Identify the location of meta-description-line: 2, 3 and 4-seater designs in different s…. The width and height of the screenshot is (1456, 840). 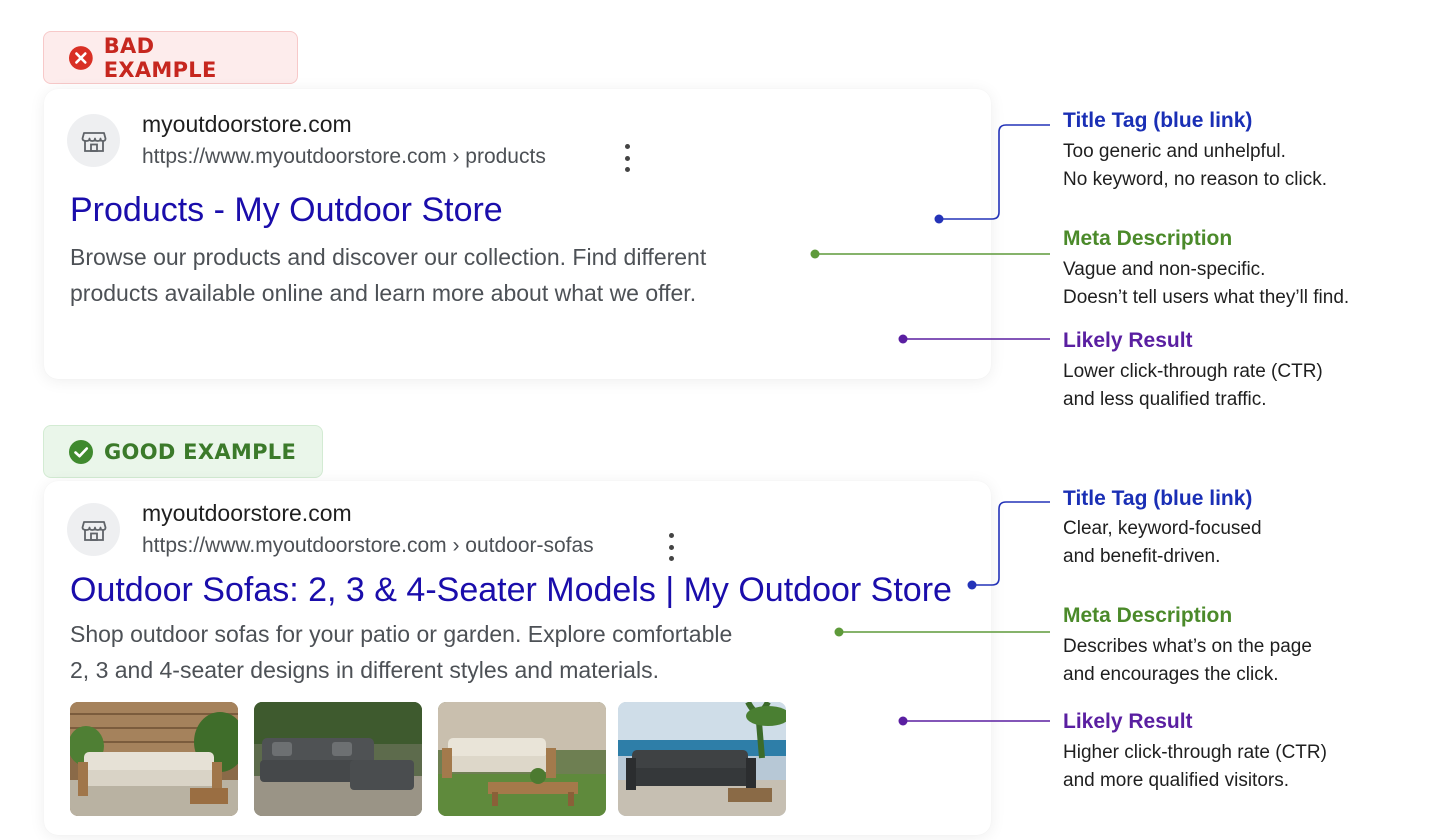
(364, 670).